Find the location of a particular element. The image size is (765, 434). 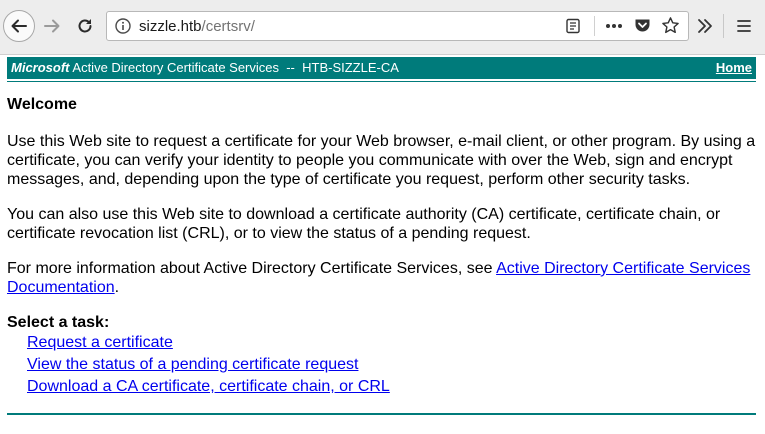

forward-button is located at coordinates (52, 26).